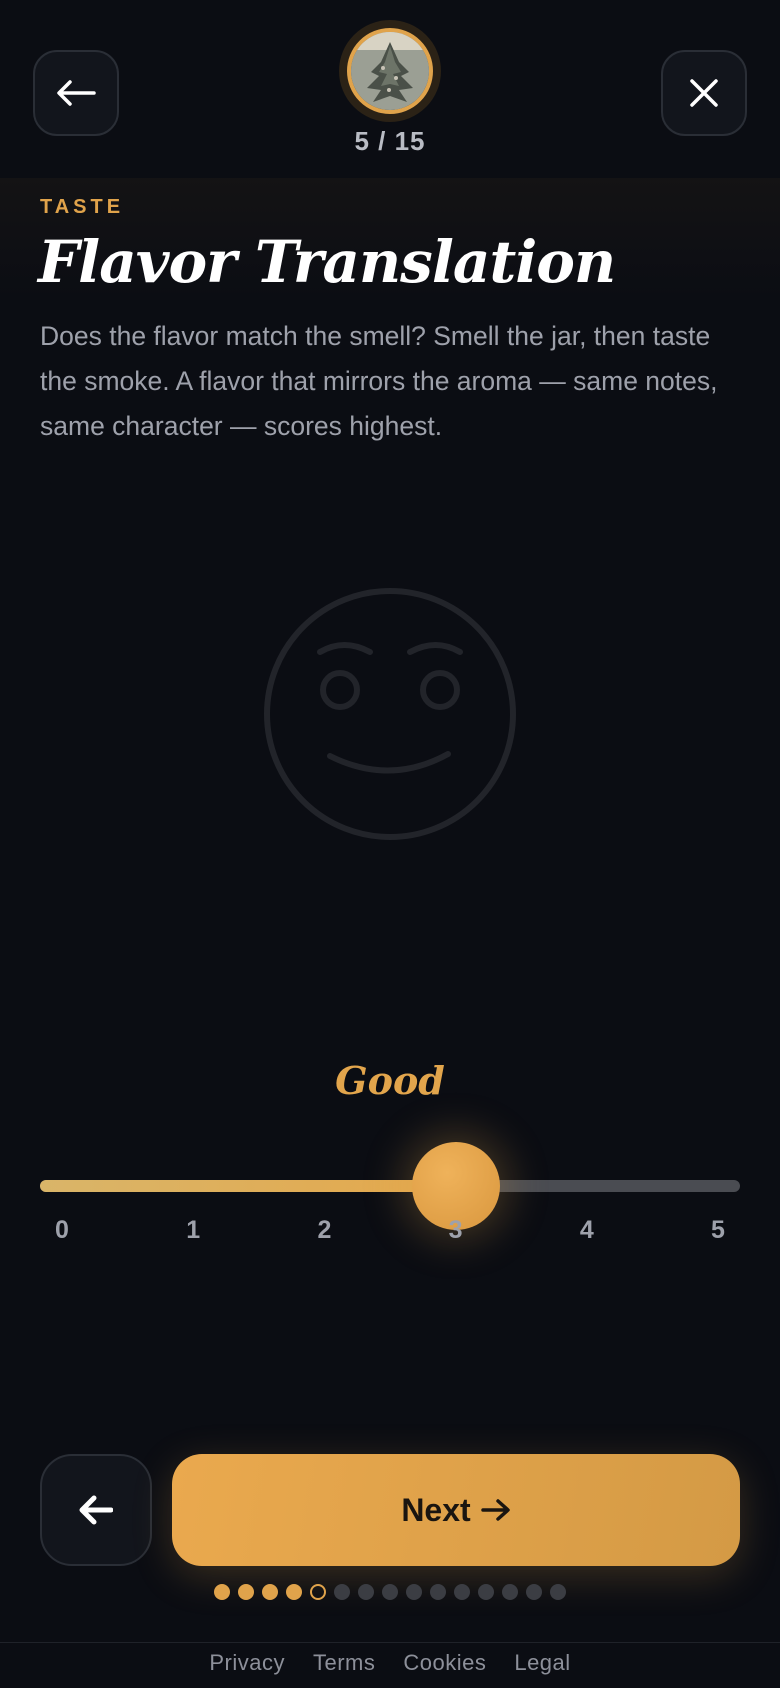  What do you see at coordinates (444, 1663) in the screenshot?
I see `footer-link-cookies: Cookies` at bounding box center [444, 1663].